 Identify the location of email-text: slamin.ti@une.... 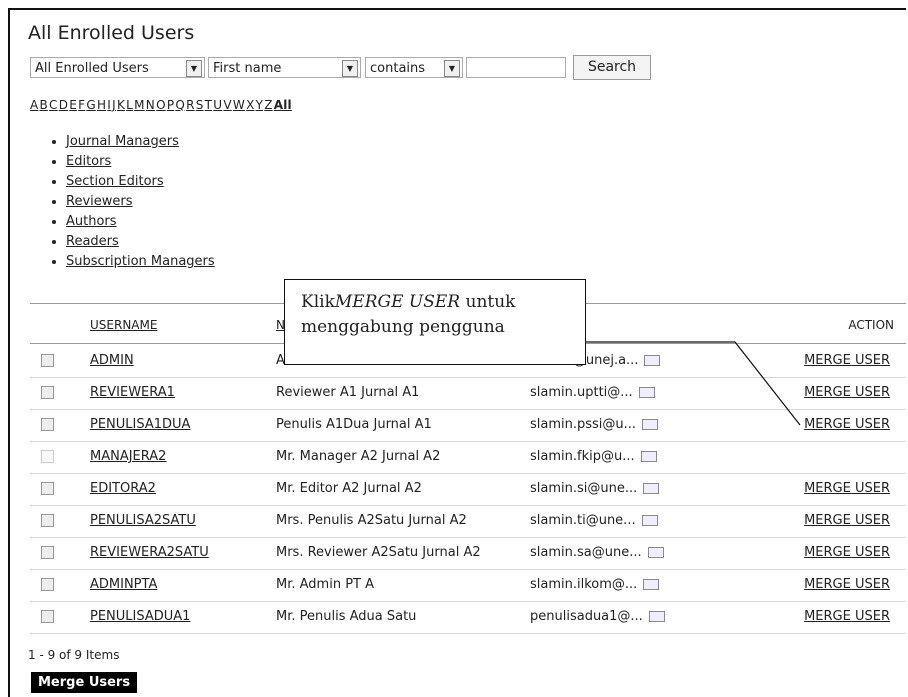
(583, 520).